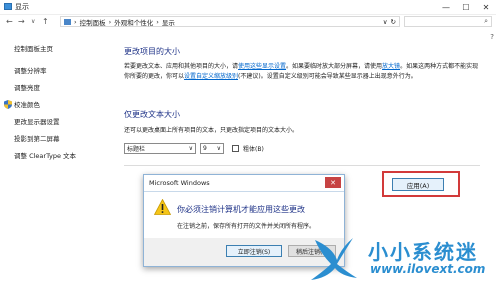 The height and width of the screenshot is (287, 496). What do you see at coordinates (486, 7) in the screenshot?
I see `close-button: ✕` at bounding box center [486, 7].